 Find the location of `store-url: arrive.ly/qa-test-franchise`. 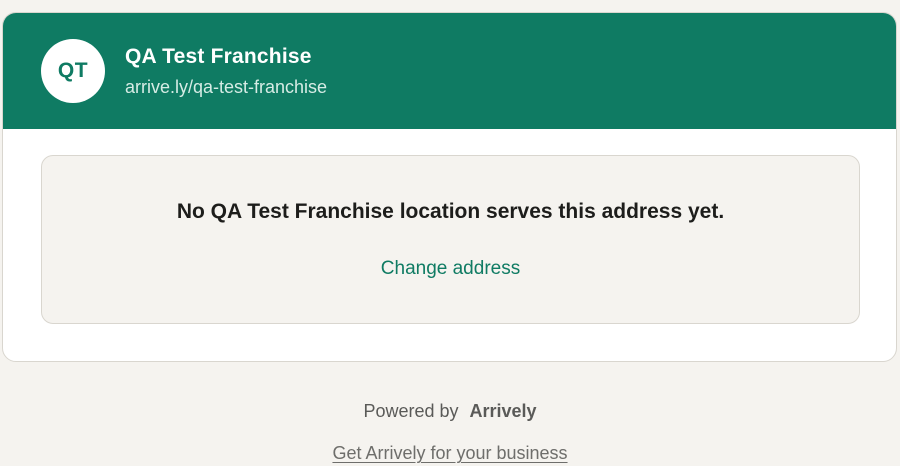

store-url: arrive.ly/qa-test-franchise is located at coordinates (226, 87).